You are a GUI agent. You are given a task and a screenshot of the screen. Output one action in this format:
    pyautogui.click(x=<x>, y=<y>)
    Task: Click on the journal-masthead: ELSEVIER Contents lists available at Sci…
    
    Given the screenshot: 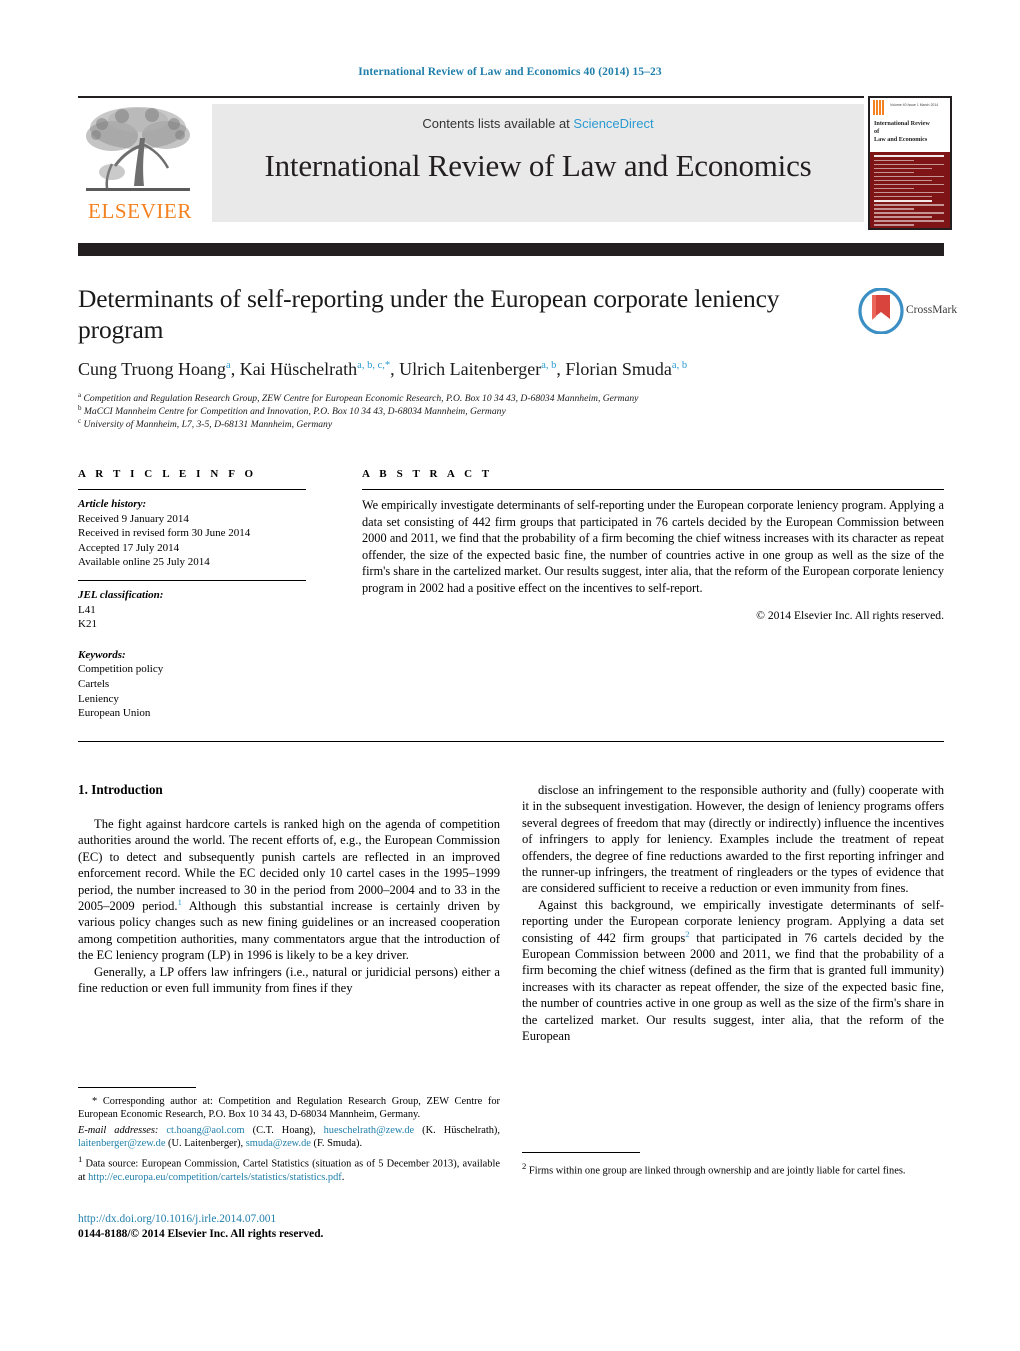 What is the action you would take?
    pyautogui.click(x=515, y=163)
    